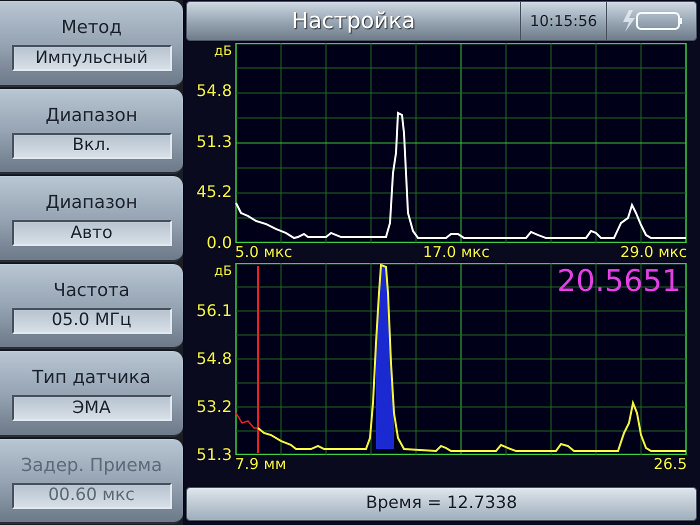 This screenshot has width=700, height=525. Describe the element at coordinates (563, 21) in the screenshot. I see `clock-time: 10:15:56` at that location.